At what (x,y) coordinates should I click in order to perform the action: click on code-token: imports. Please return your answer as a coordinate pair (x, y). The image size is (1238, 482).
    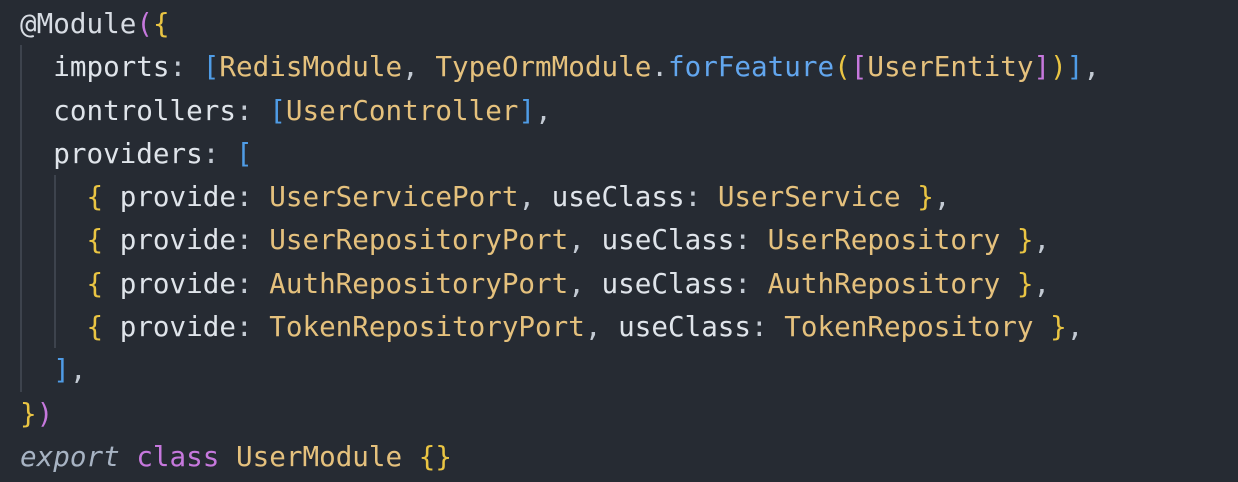
    Looking at the image, I should click on (111, 67).